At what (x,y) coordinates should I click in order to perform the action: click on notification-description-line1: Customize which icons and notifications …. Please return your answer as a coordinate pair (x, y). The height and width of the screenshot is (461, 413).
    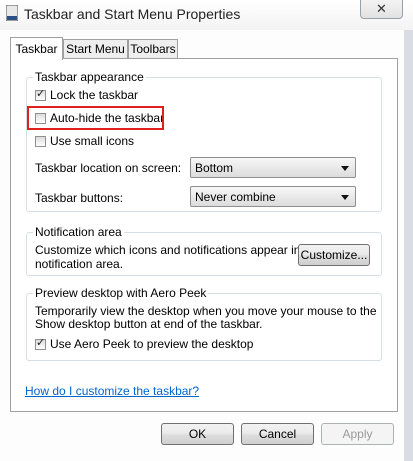
    Looking at the image, I should click on (178, 250).